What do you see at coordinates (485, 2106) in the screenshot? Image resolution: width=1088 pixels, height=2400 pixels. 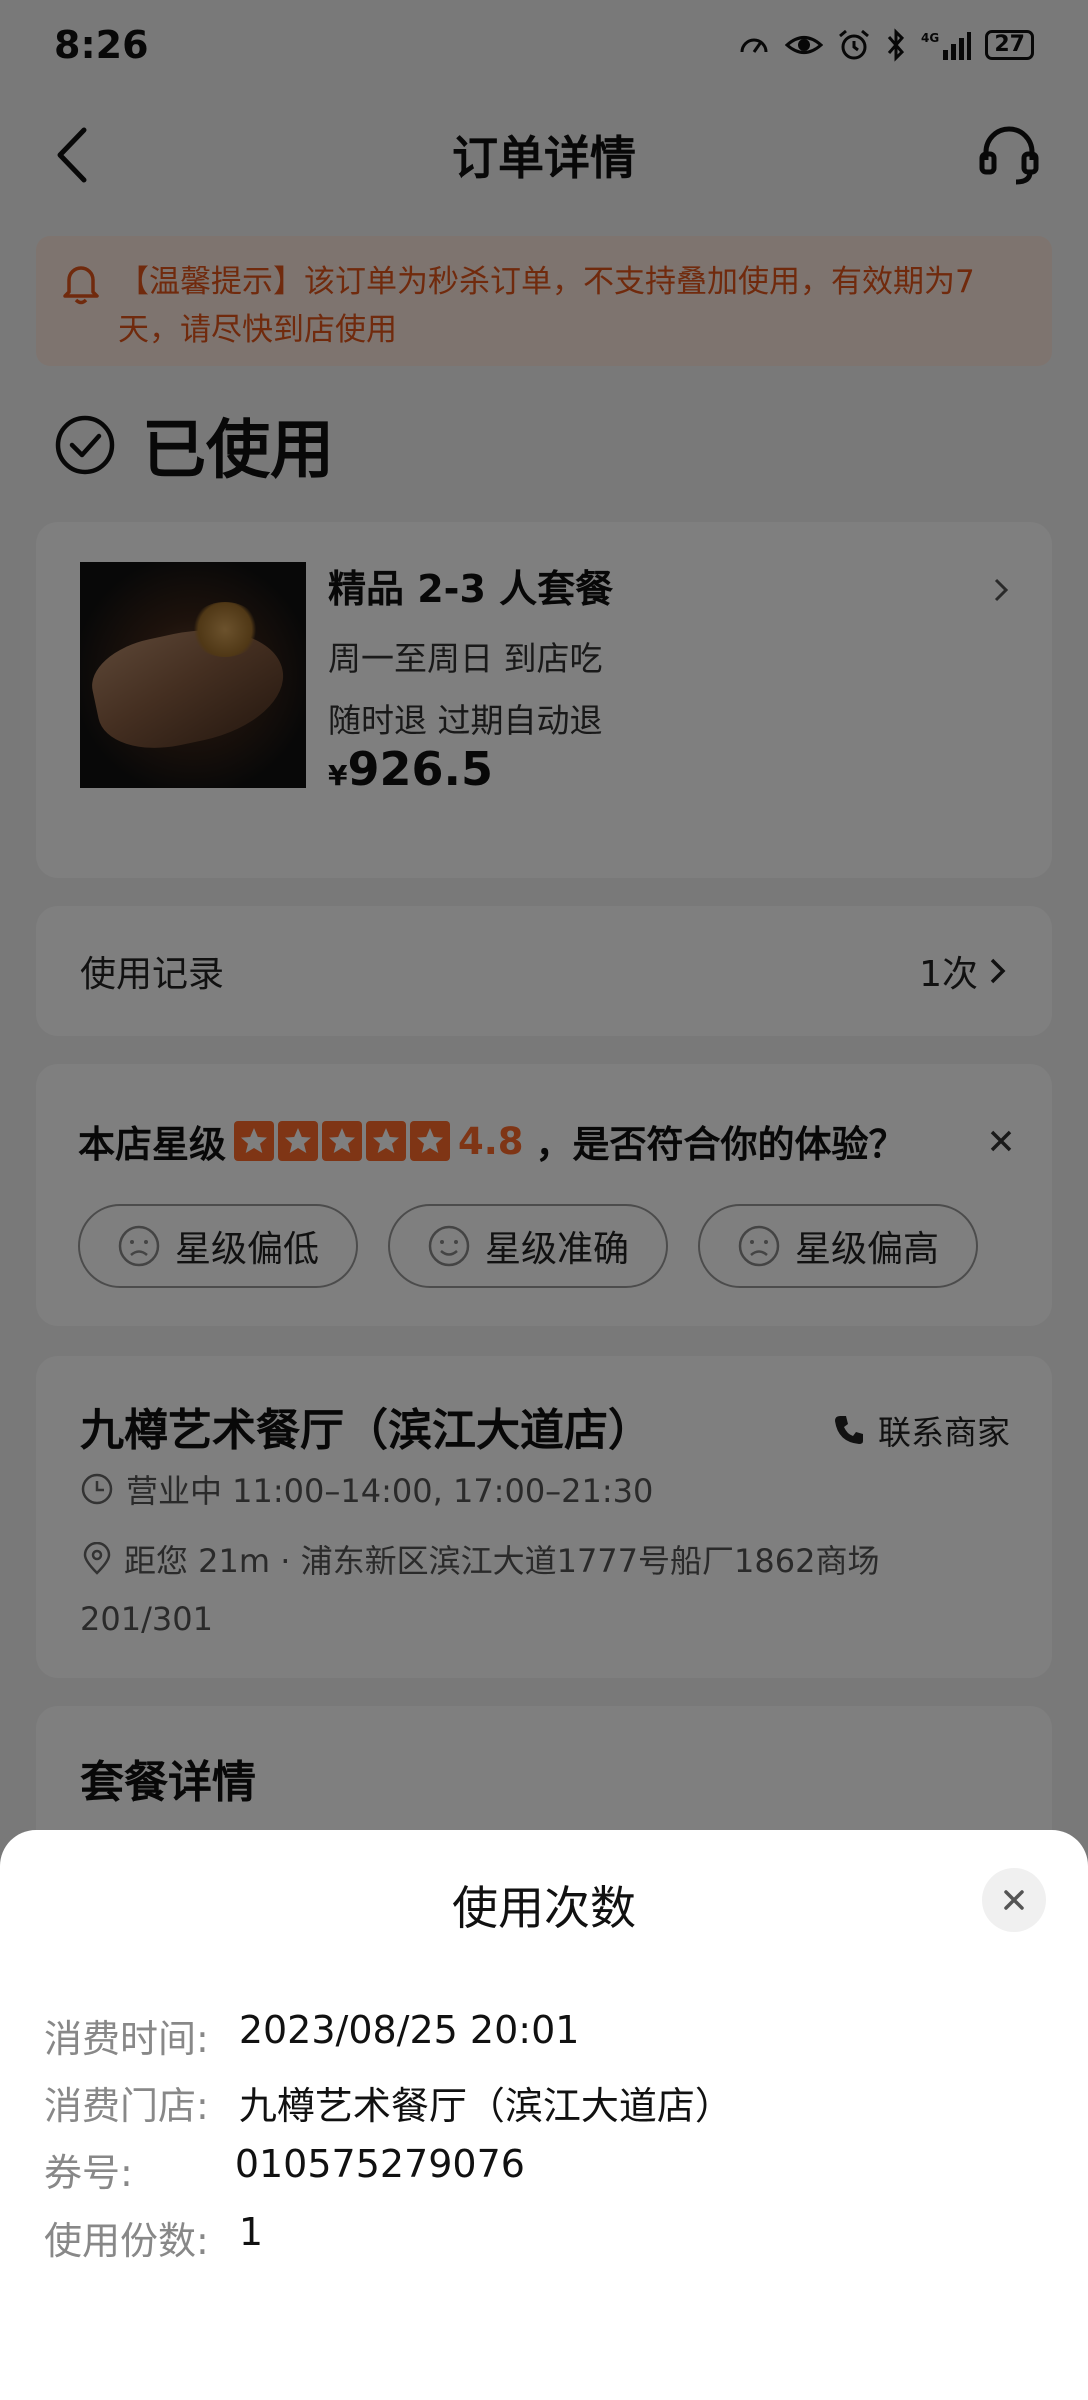 I see `consume-store-value: 九樽艺术餐厅（滨江大道店）` at bounding box center [485, 2106].